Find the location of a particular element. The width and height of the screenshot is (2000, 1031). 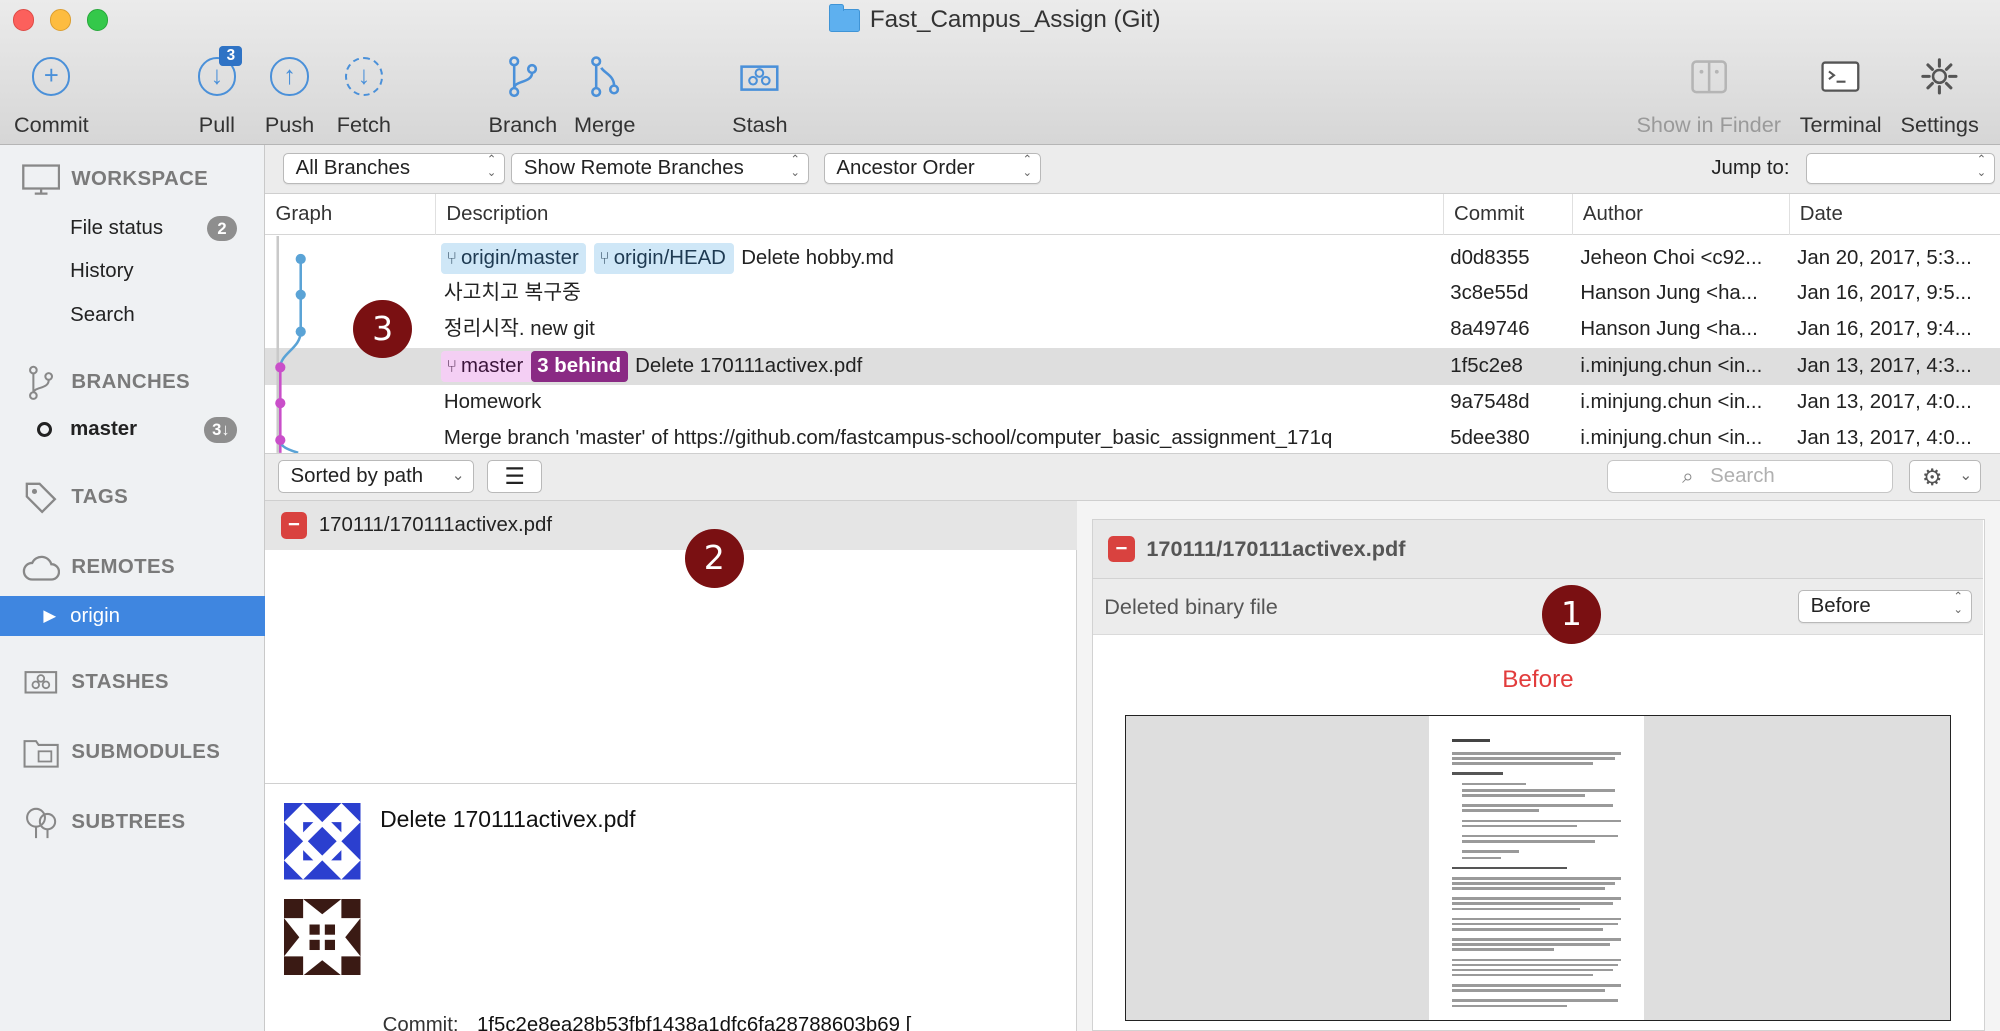

commit-message: Delete 170111activex.pdf is located at coordinates (508, 818).